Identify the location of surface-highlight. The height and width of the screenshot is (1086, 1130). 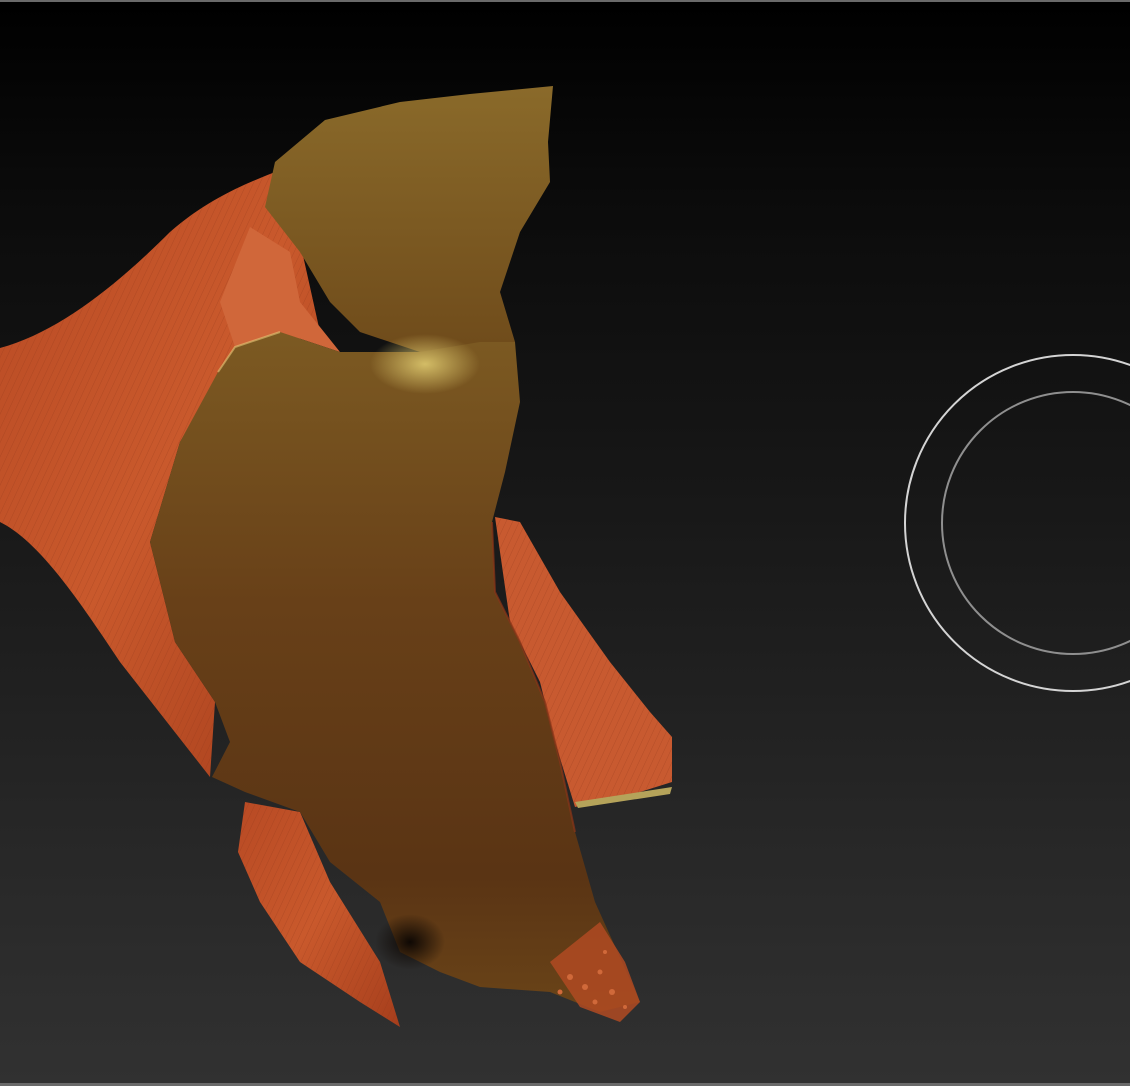
(425, 364).